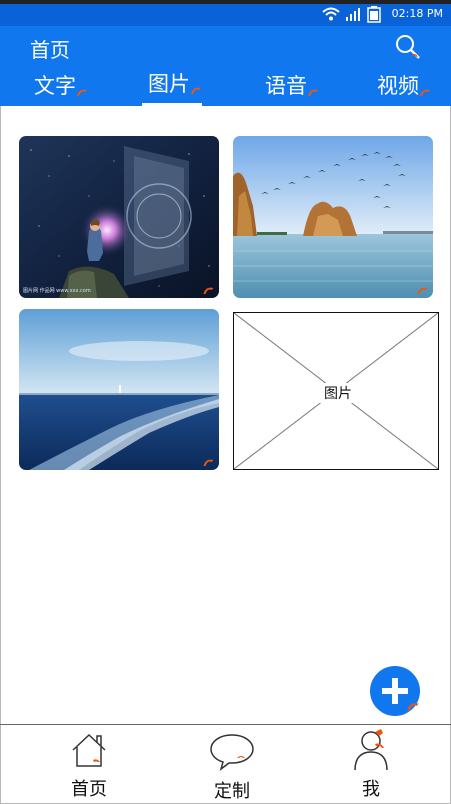  I want to click on image-placeholder: 图片, so click(336, 391).